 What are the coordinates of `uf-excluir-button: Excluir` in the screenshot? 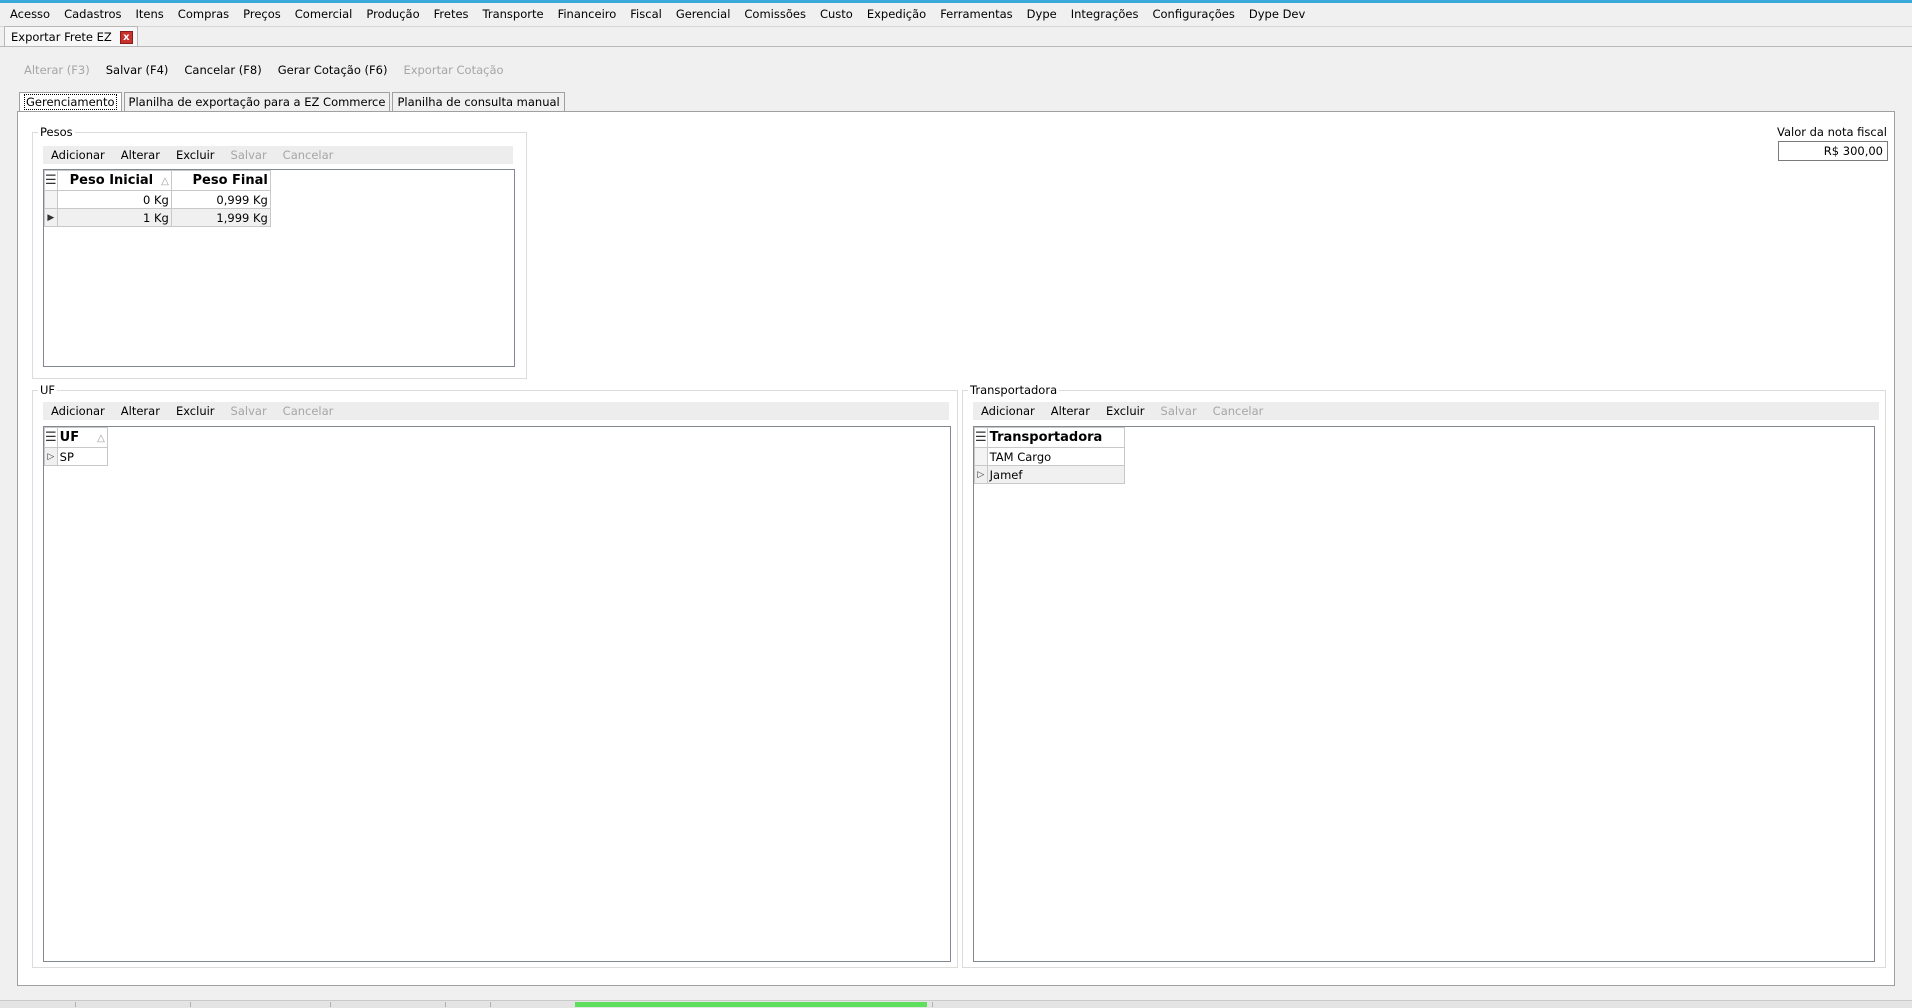 It's located at (195, 411).